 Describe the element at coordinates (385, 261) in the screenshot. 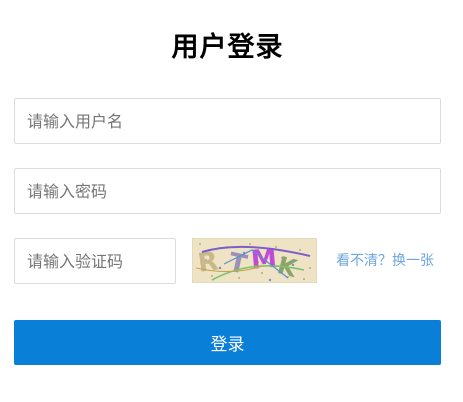

I see `refresh-captcha-link: 看不清？换一张` at that location.